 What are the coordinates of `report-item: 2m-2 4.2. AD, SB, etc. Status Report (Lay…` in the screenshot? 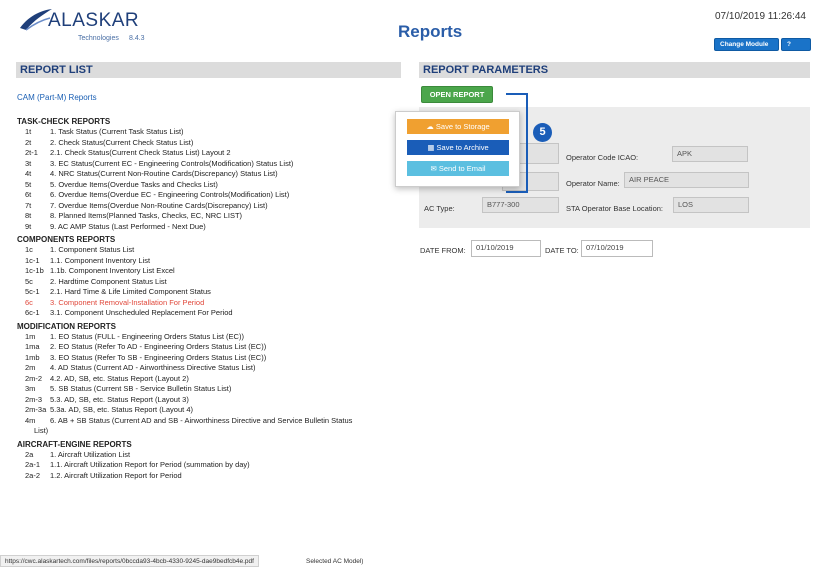 It's located at (209, 379).